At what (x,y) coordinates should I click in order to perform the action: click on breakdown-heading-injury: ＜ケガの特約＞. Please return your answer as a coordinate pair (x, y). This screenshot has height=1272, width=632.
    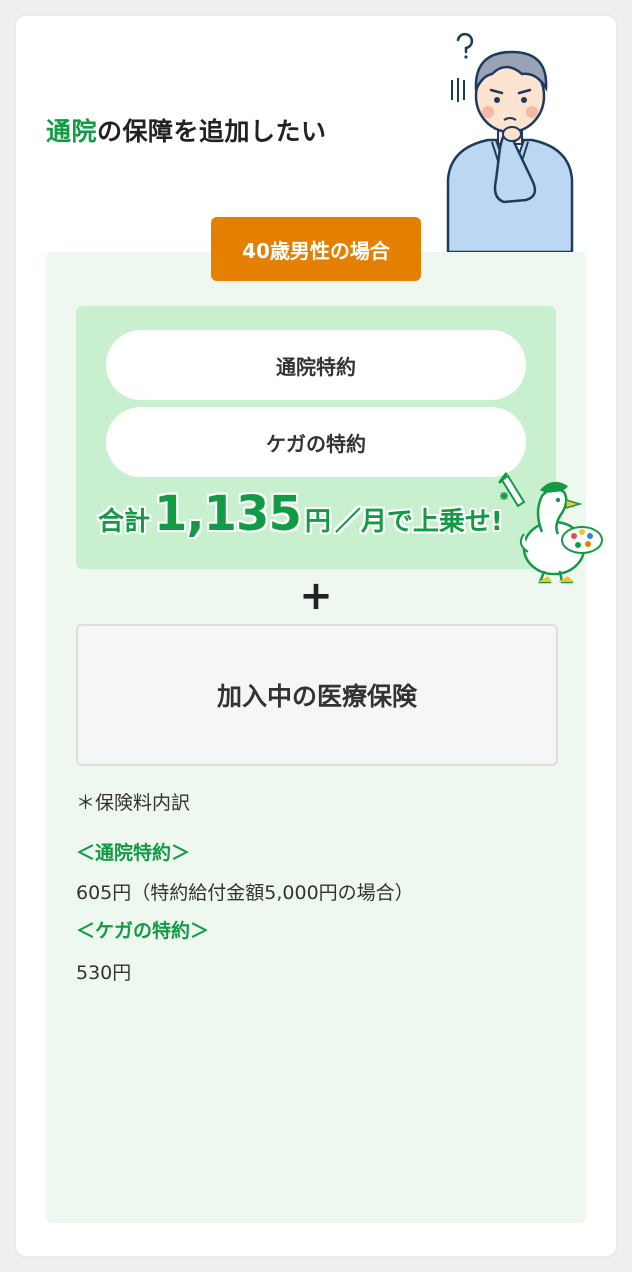
    Looking at the image, I should click on (143, 931).